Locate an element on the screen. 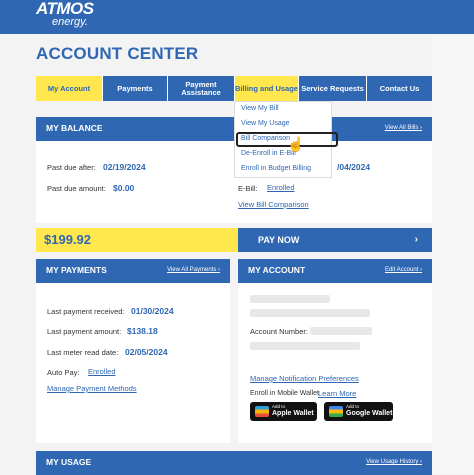 Image resolution: width=474 pixels, height=475 pixels. atmos-logo: ATMOS energy. is located at coordinates (65, 14).